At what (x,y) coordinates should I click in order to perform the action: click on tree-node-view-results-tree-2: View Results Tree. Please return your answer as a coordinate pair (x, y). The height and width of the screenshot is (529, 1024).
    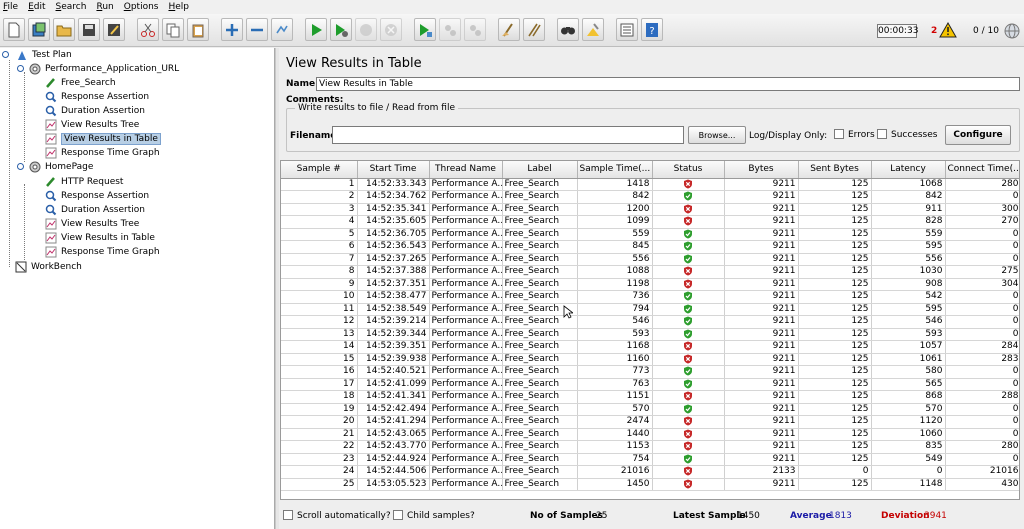
    Looking at the image, I should click on (91, 223).